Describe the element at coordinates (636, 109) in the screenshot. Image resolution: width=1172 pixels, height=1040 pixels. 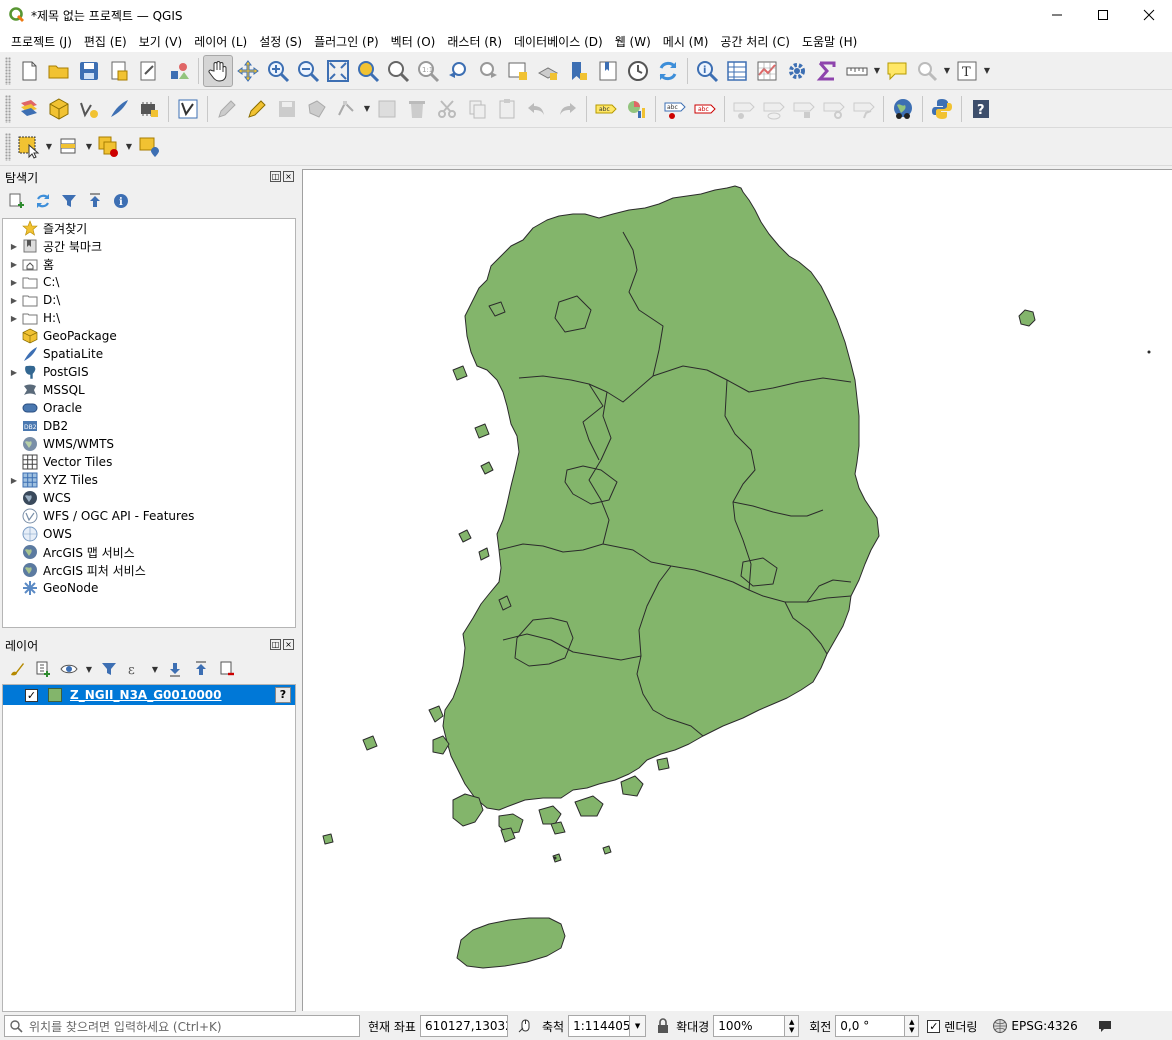
I see `layer-diagram-button` at that location.